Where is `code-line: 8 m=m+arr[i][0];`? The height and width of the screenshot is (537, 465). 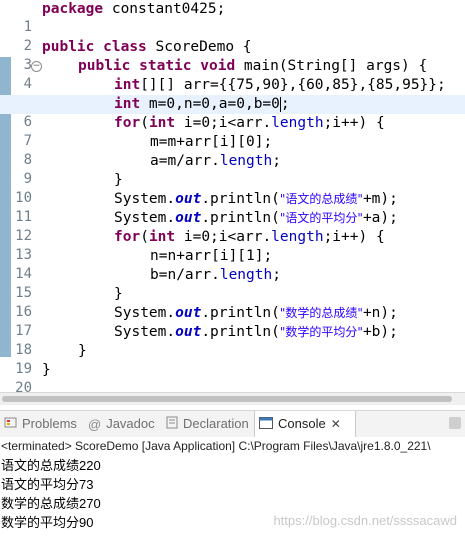
code-line: 8 m=m+arr[i][0]; is located at coordinates (232, 150).